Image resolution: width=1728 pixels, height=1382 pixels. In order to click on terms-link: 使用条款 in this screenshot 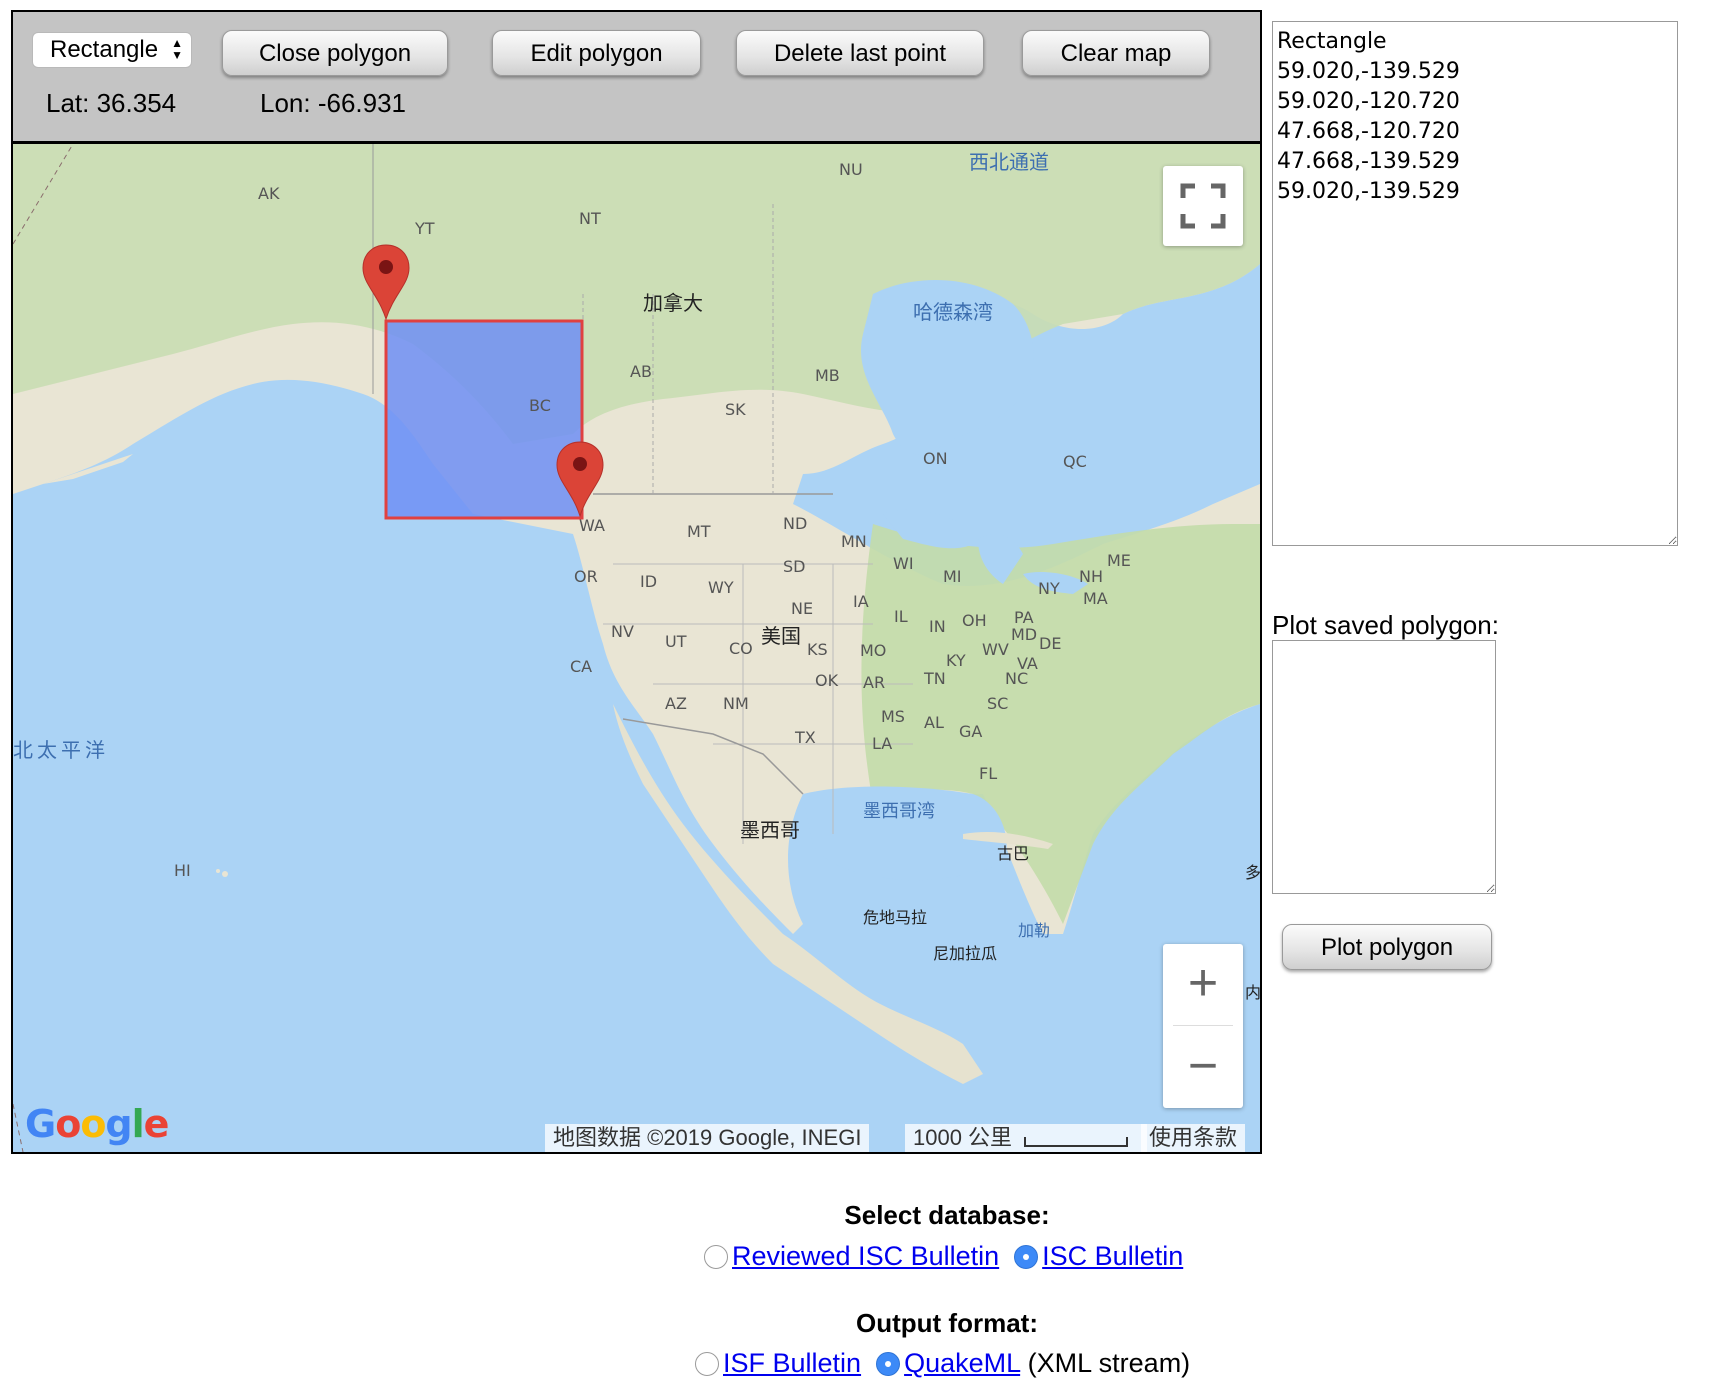, I will do `click(1193, 1138)`.